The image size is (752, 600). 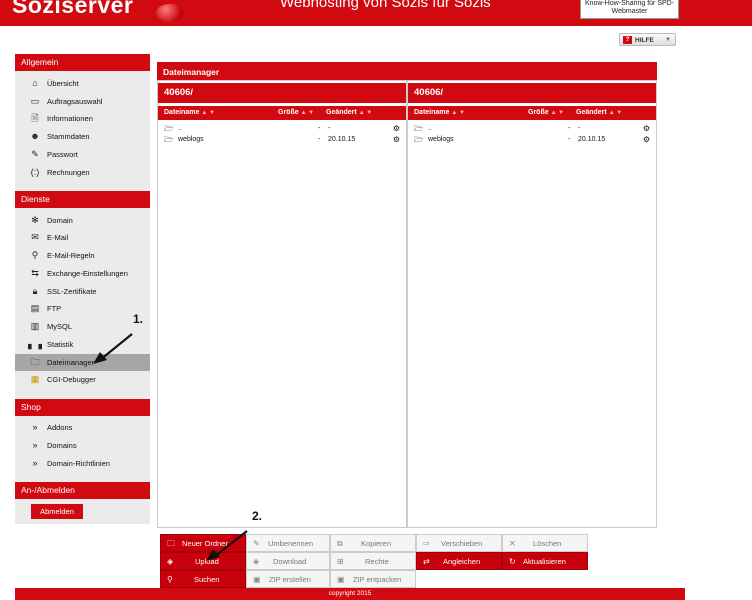 What do you see at coordinates (459, 561) in the screenshot?
I see `sync-button: ⇄ Angleichen` at bounding box center [459, 561].